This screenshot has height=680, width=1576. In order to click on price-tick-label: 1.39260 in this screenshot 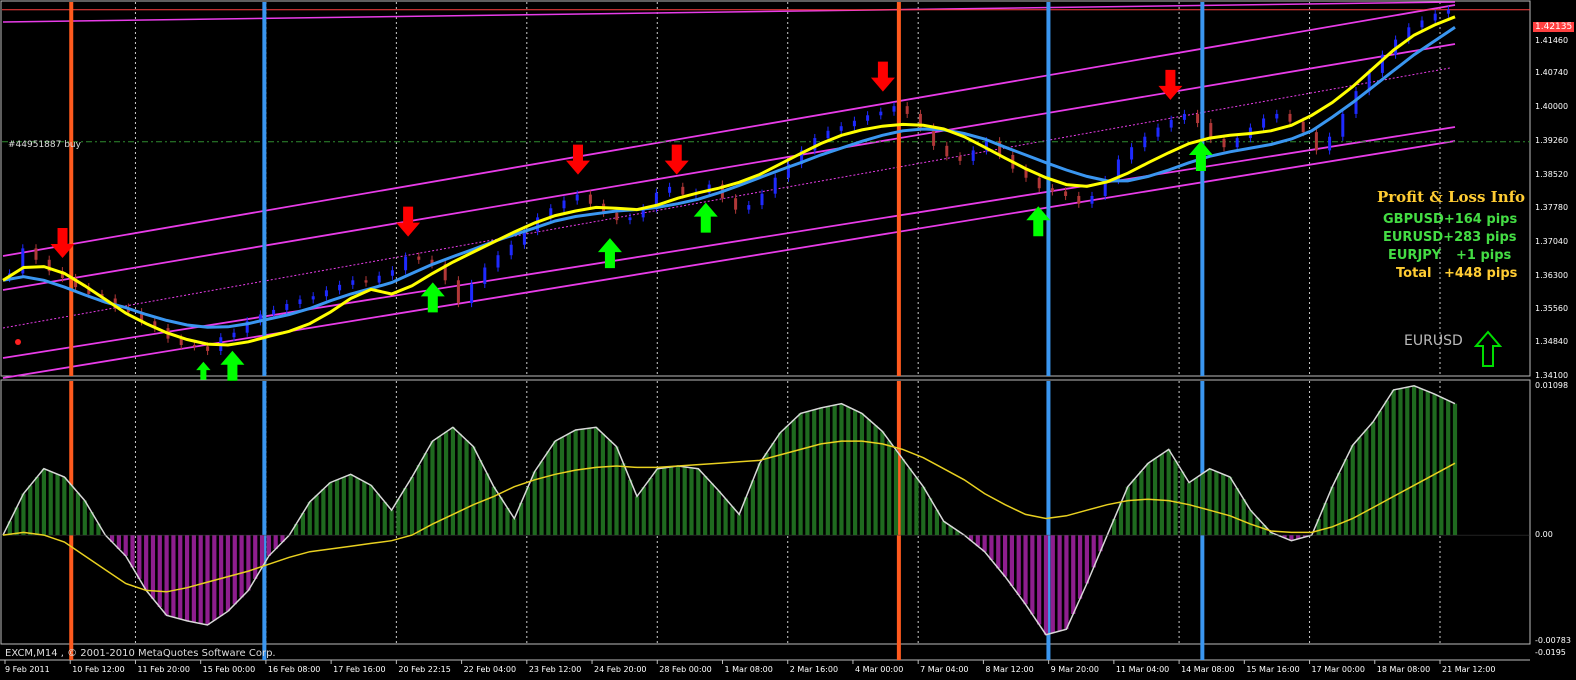, I will do `click(1552, 140)`.